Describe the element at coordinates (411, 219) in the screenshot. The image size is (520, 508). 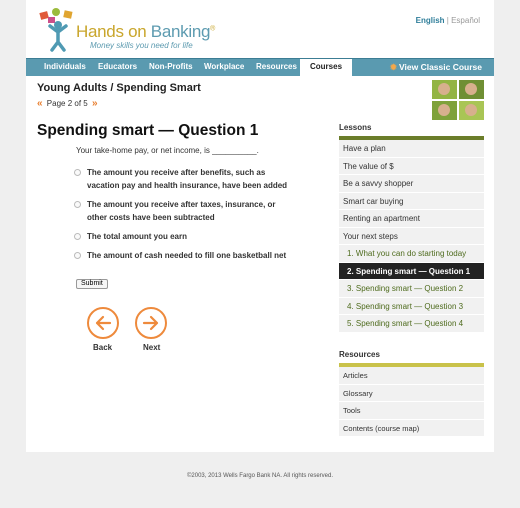
I see `lesson-item: Renting an apartment` at that location.